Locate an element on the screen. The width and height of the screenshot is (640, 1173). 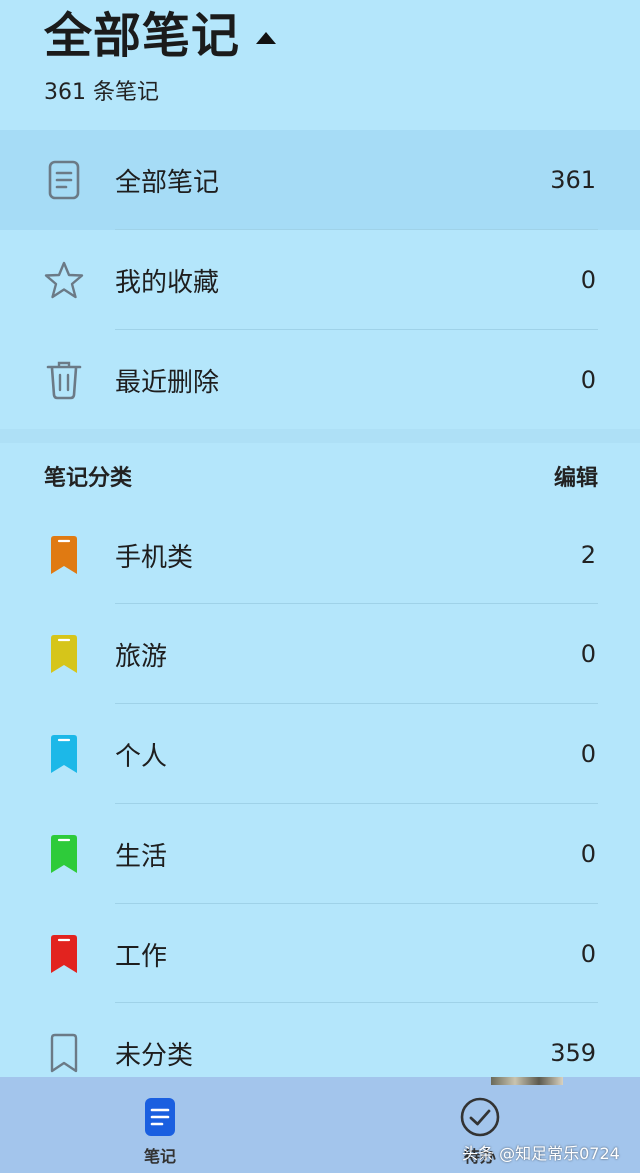
category-count: 359 is located at coordinates (573, 1053).